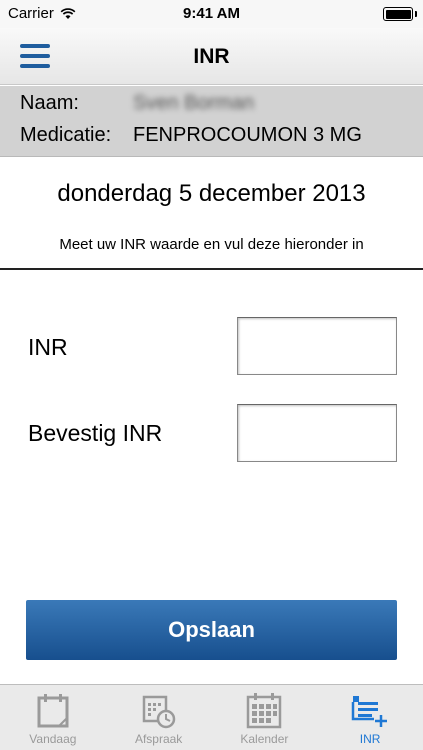 The image size is (423, 750). I want to click on menu-button, so click(35, 56).